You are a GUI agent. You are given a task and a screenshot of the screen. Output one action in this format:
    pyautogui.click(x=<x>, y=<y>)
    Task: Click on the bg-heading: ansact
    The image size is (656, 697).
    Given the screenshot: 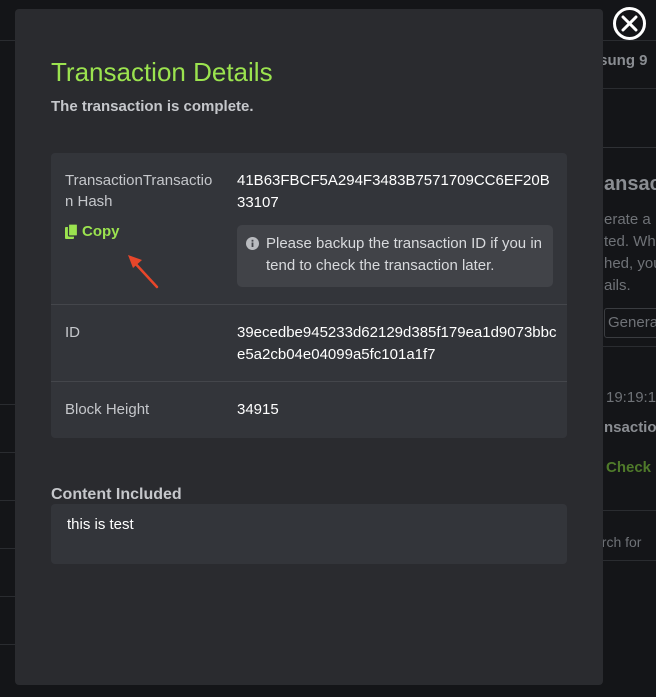 What is the action you would take?
    pyautogui.click(x=630, y=184)
    